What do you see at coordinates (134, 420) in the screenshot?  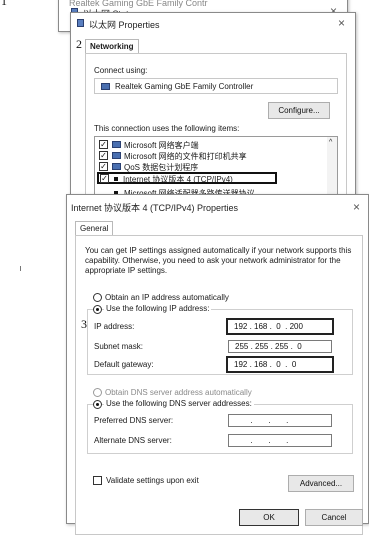 I see `preferred-dns-label: Preferred DNS server:` at bounding box center [134, 420].